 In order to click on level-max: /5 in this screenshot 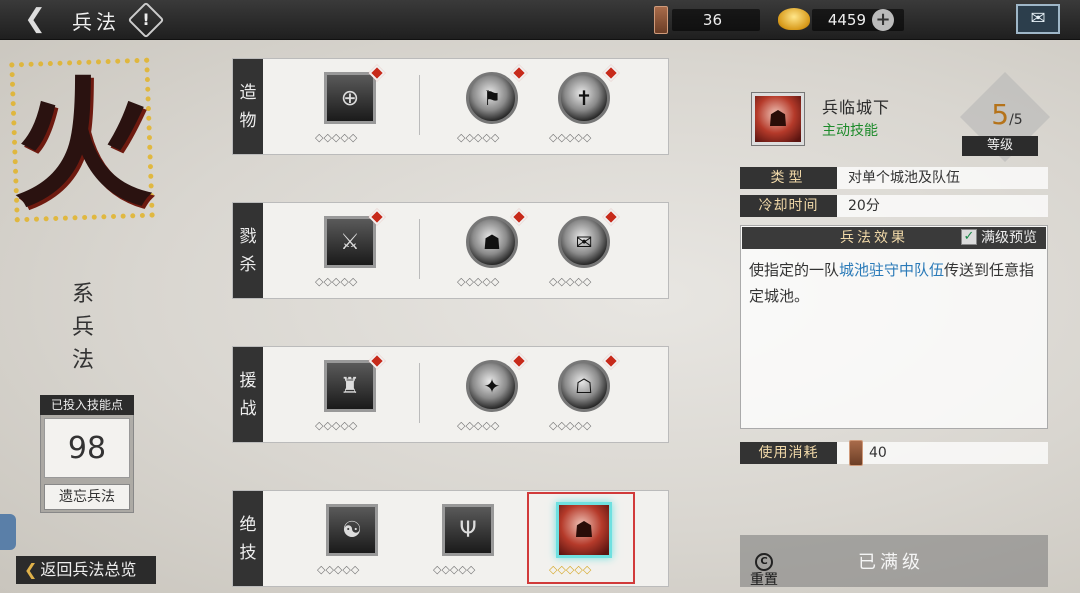, I will do `click(1016, 120)`.